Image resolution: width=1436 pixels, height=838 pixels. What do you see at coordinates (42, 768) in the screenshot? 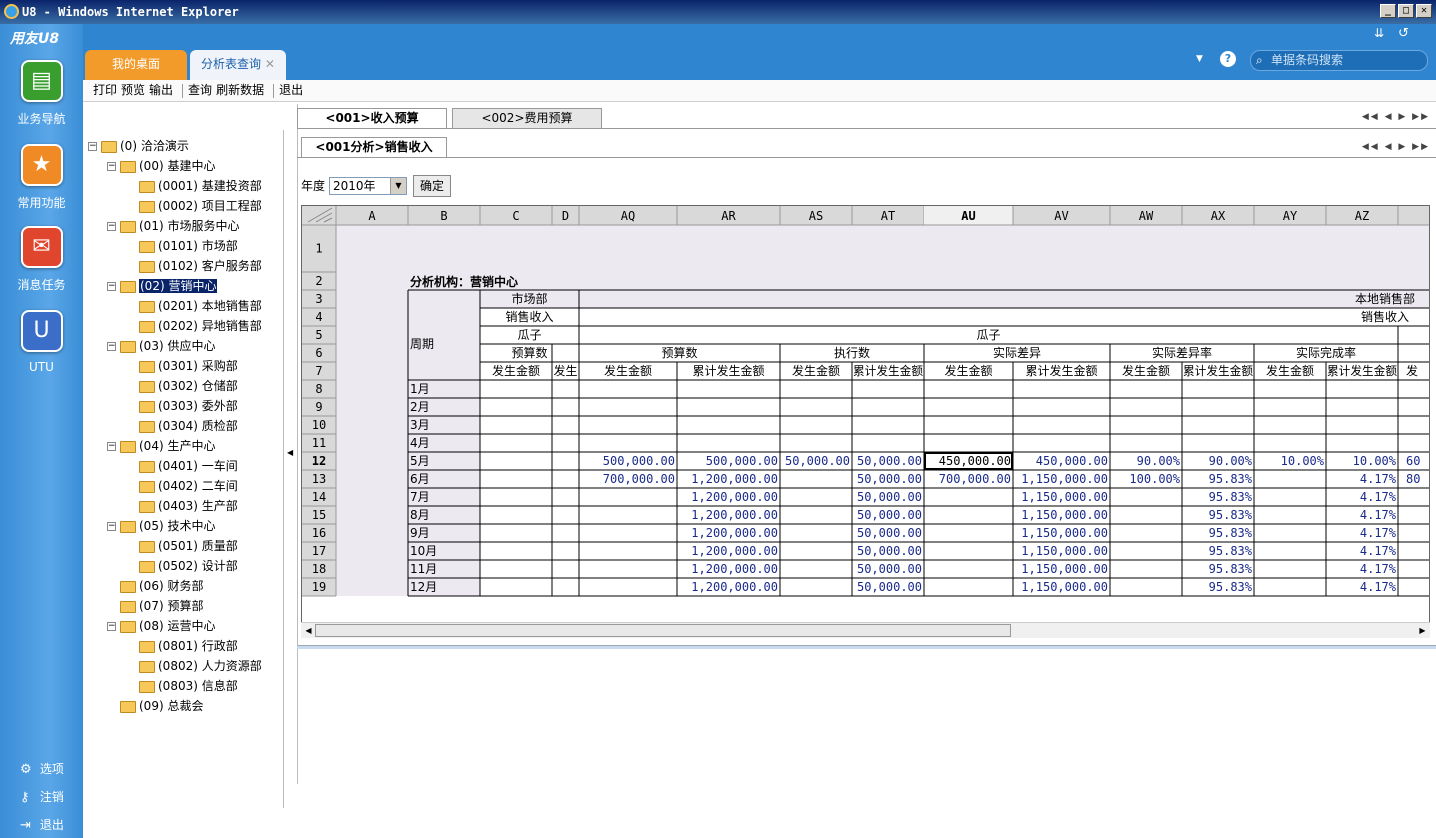
I see `options-button: ⚙ 选项` at bounding box center [42, 768].